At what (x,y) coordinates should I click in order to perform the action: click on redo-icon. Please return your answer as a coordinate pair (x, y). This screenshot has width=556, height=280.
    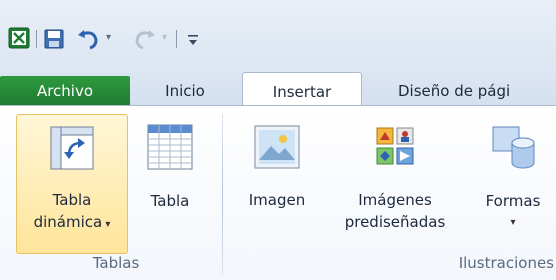
    Looking at the image, I should click on (145, 39).